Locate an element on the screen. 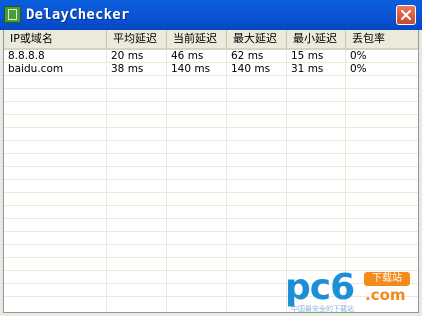 The image size is (422, 316). app-icon is located at coordinates (12, 14).